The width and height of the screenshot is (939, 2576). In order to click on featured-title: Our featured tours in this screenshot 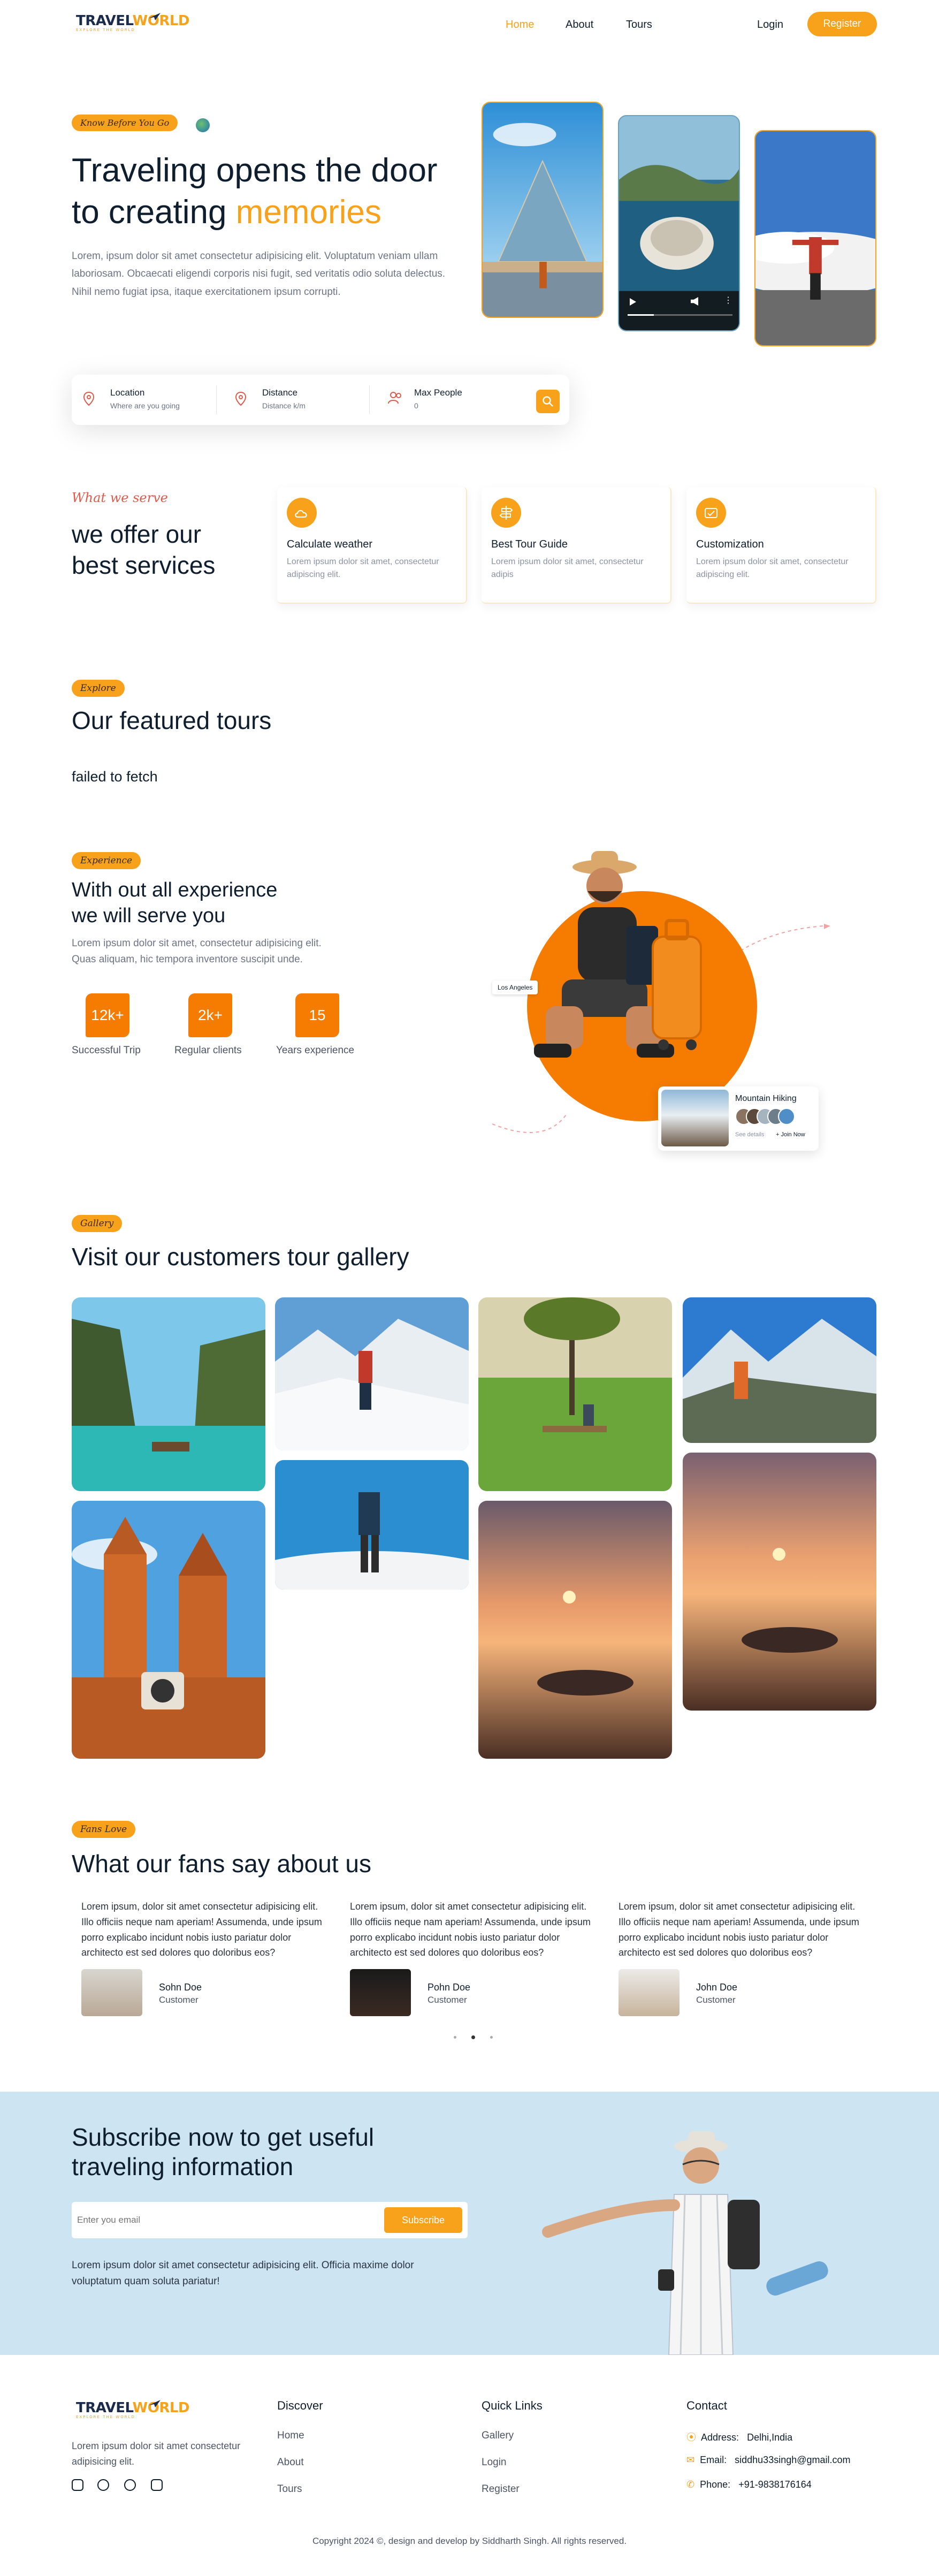, I will do `click(172, 720)`.